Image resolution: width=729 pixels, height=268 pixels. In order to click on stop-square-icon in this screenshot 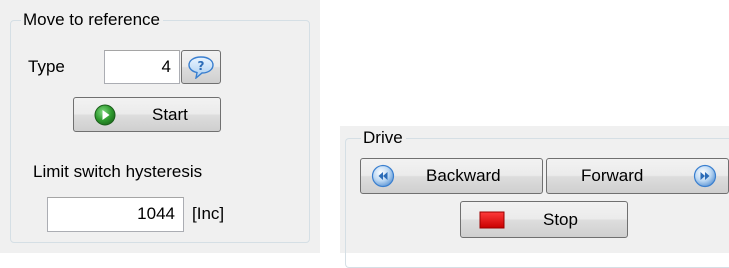, I will do `click(492, 220)`.